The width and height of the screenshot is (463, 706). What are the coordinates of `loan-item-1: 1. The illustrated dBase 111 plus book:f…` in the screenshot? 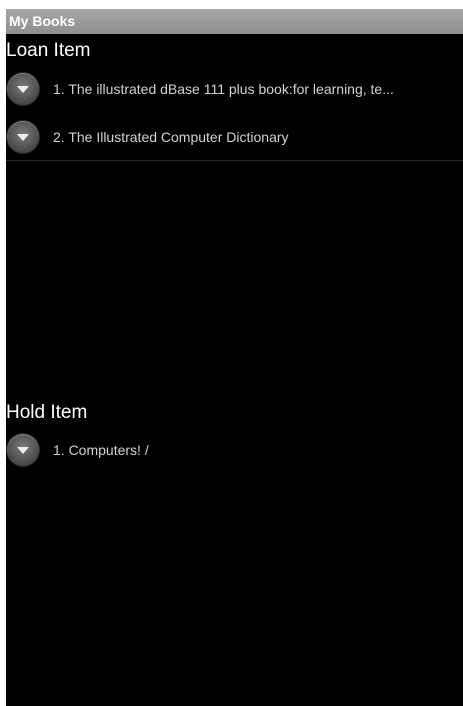 It's located at (234, 89).